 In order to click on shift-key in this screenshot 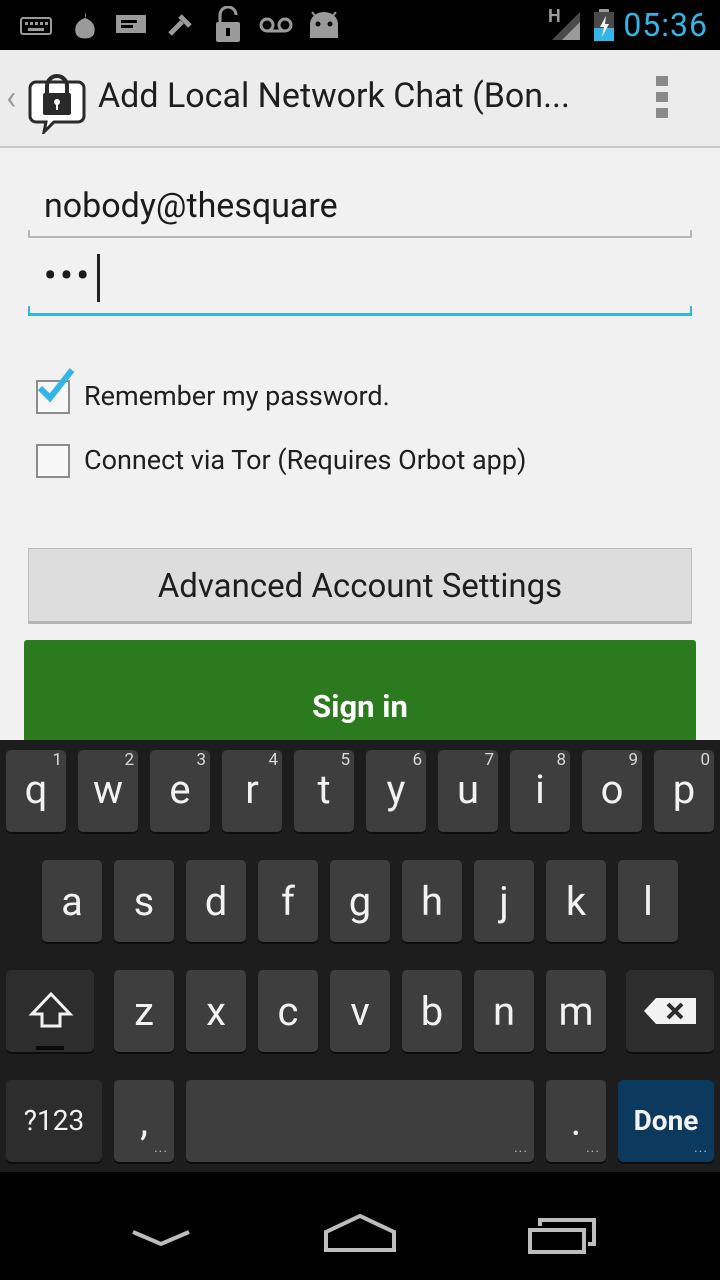, I will do `click(50, 1011)`.